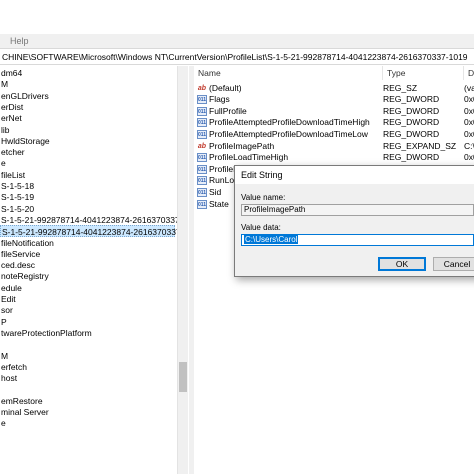 This screenshot has width=474, height=474. Describe the element at coordinates (262, 175) in the screenshot. I see `dialog-title: Edit String` at that location.